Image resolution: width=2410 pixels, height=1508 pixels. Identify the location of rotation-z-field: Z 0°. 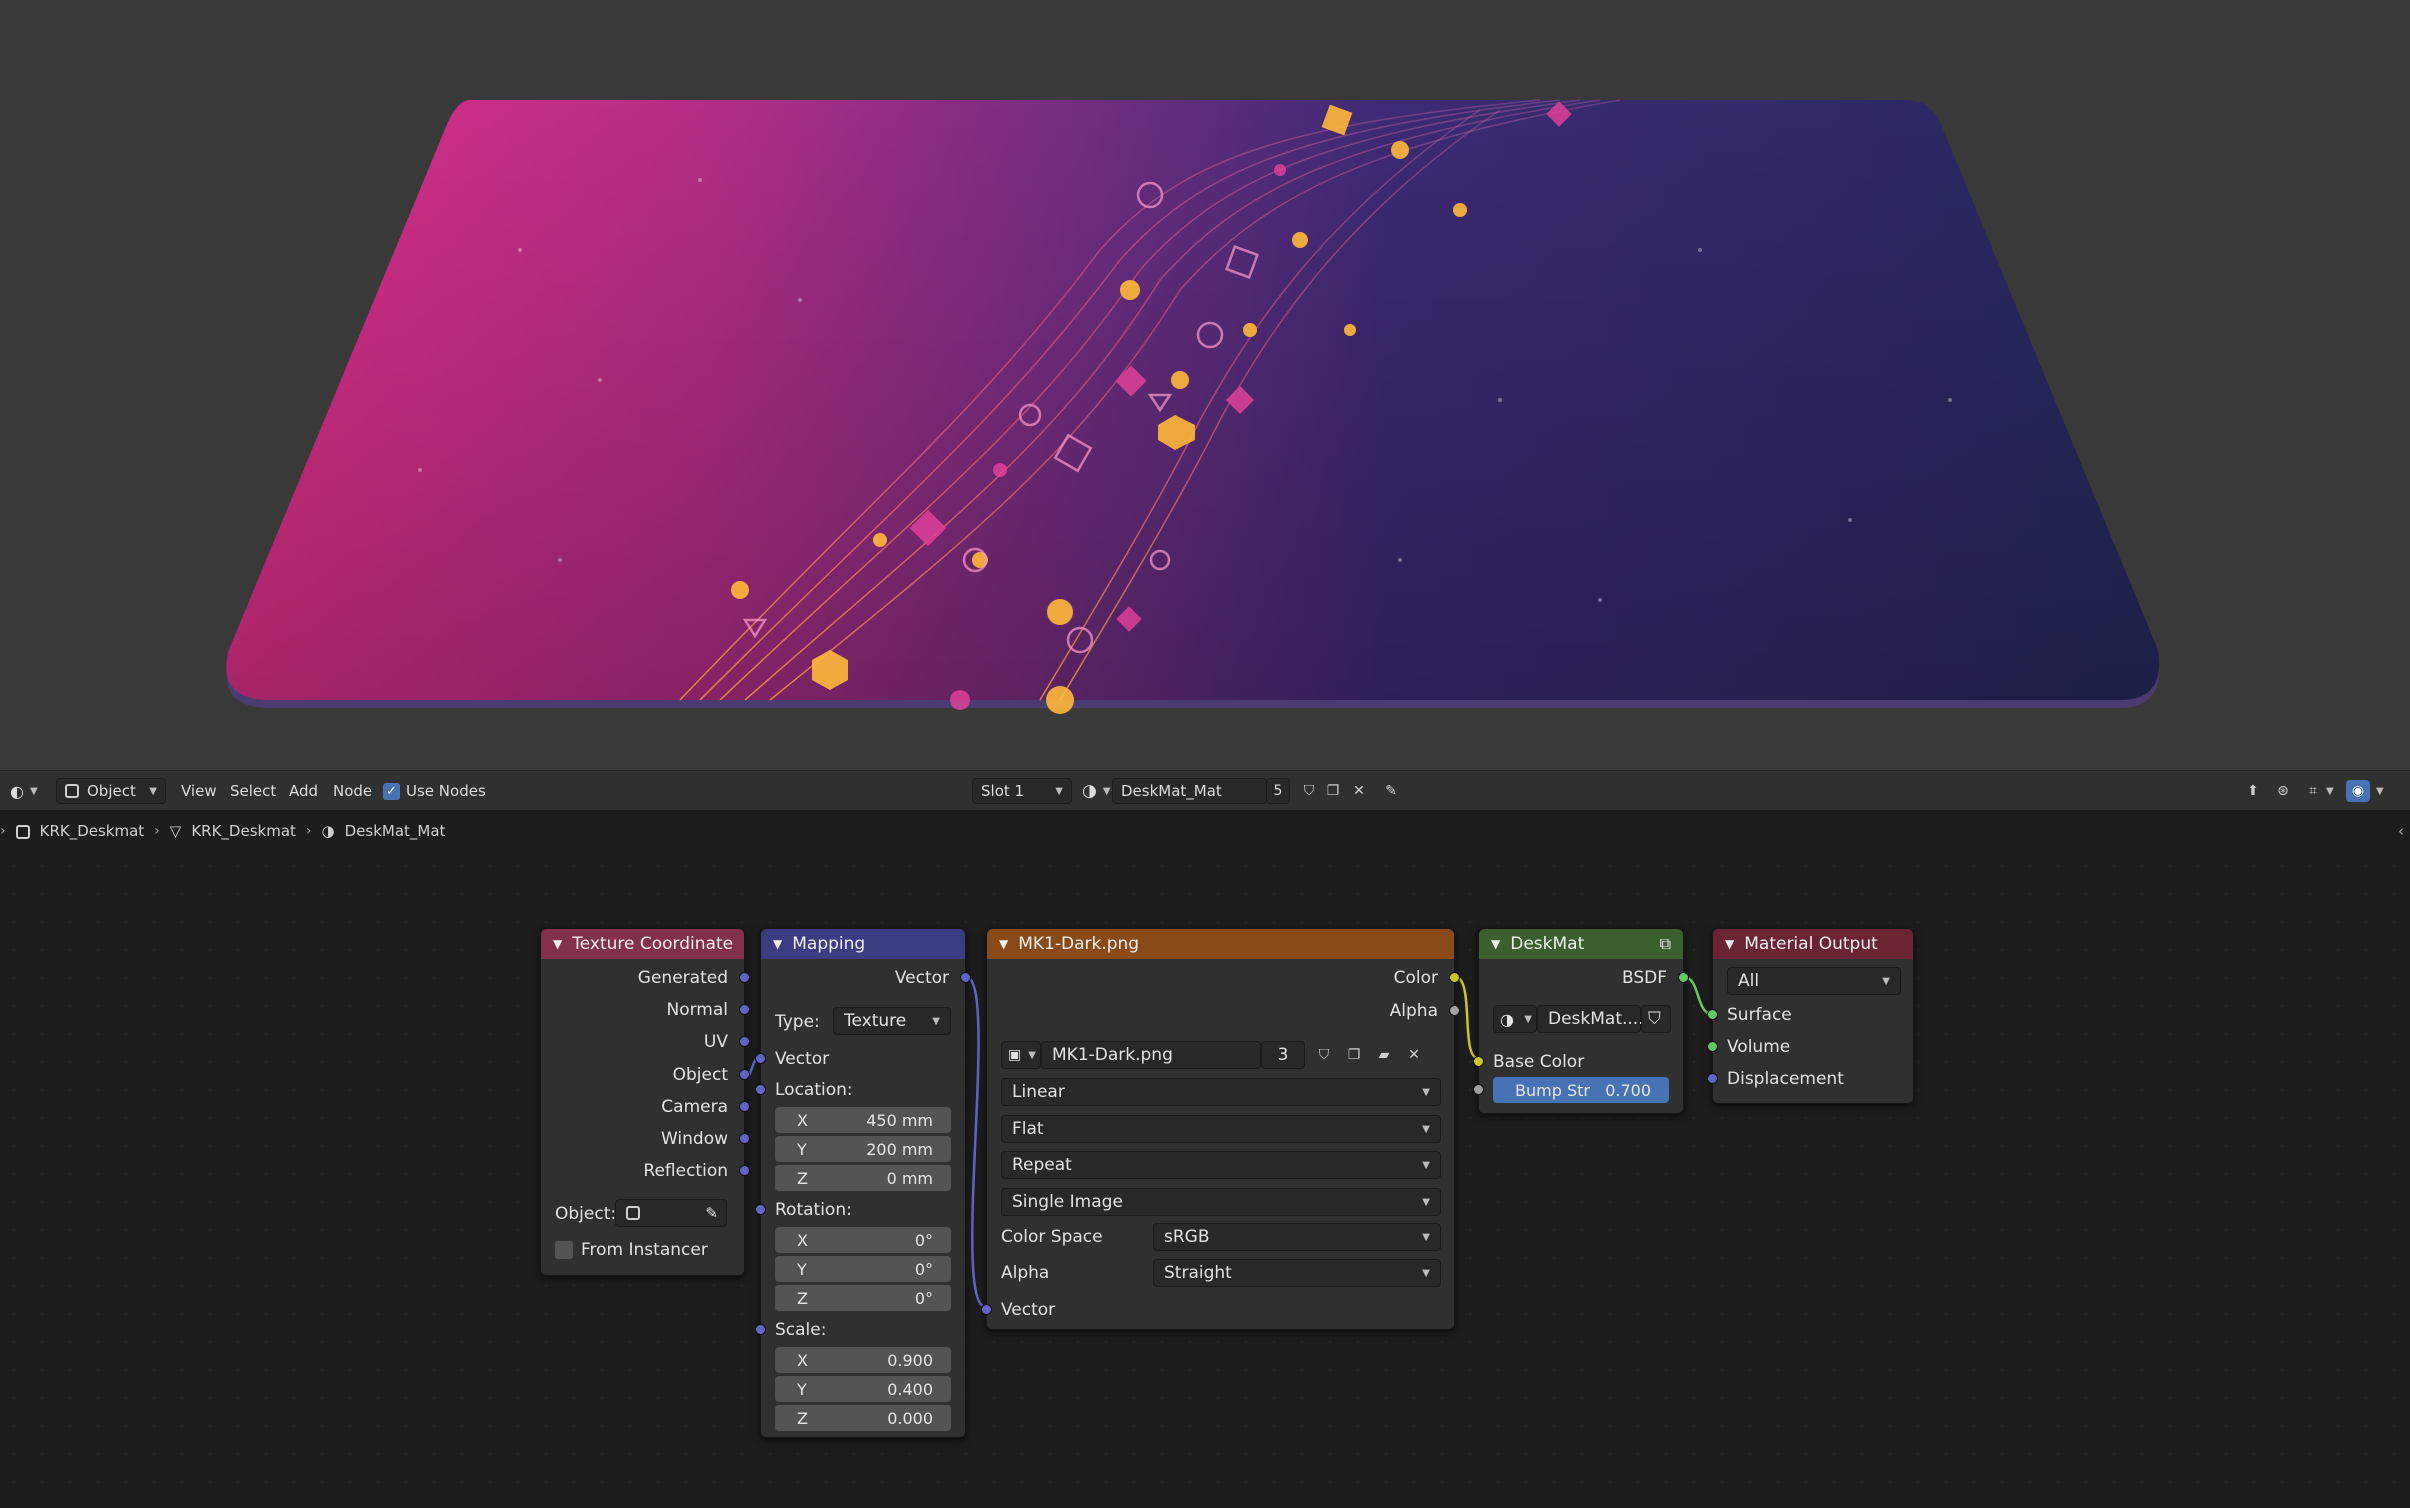
(863, 1298).